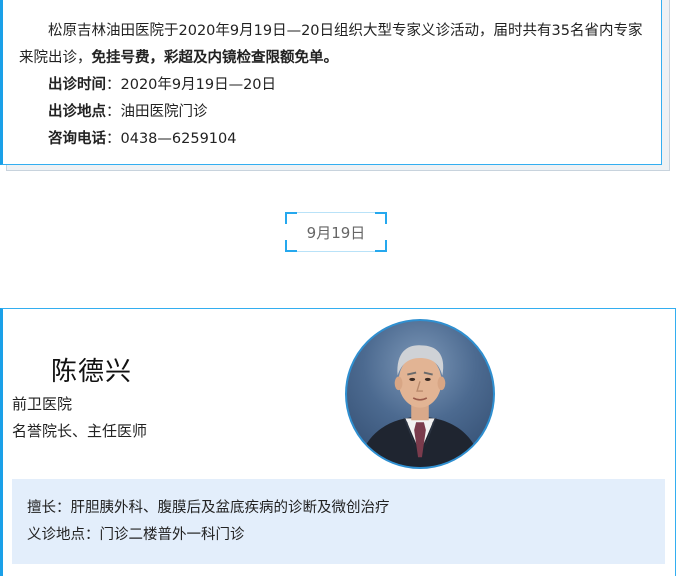 The image size is (676, 576). What do you see at coordinates (77, 112) in the screenshot?
I see `place-label: 出诊地点` at bounding box center [77, 112].